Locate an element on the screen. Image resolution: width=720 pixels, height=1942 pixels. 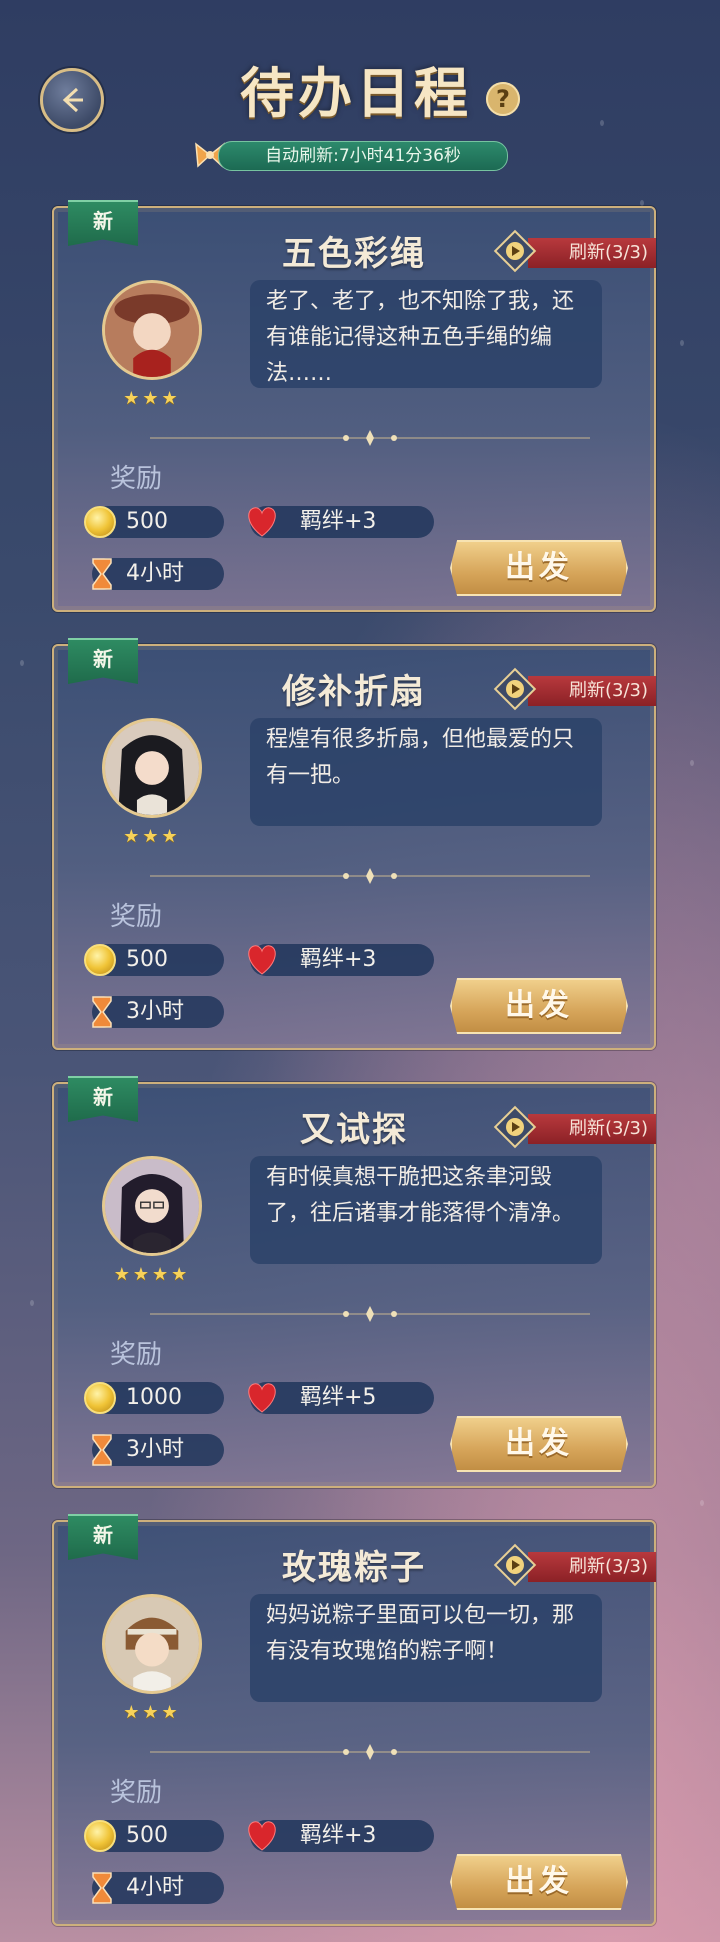
back-button is located at coordinates (72, 100).